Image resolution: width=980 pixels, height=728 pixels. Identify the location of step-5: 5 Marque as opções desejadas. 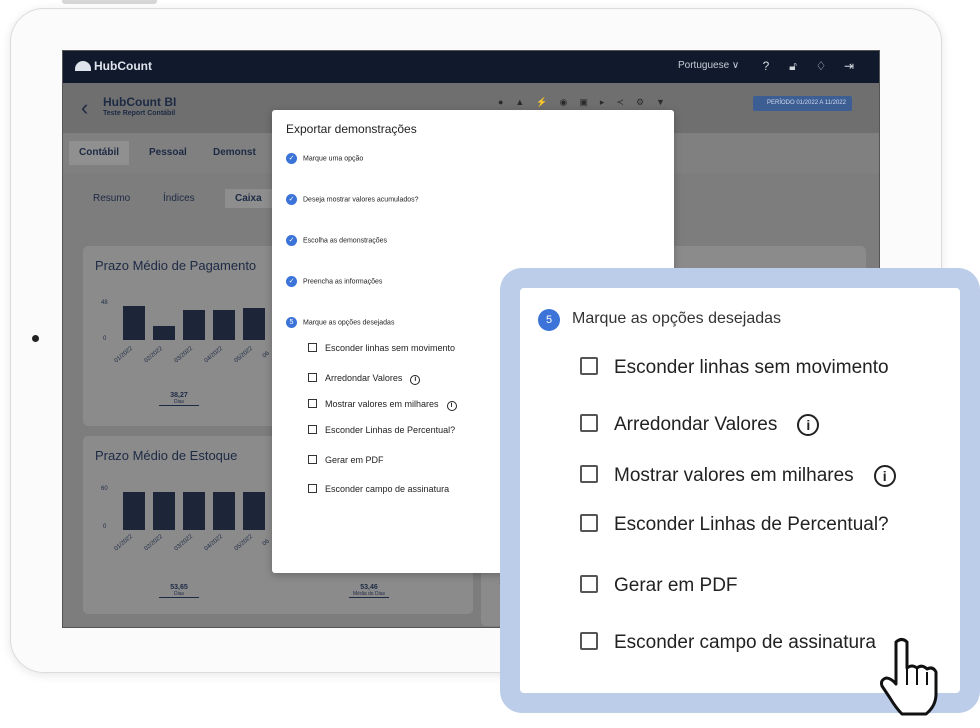
(340, 322).